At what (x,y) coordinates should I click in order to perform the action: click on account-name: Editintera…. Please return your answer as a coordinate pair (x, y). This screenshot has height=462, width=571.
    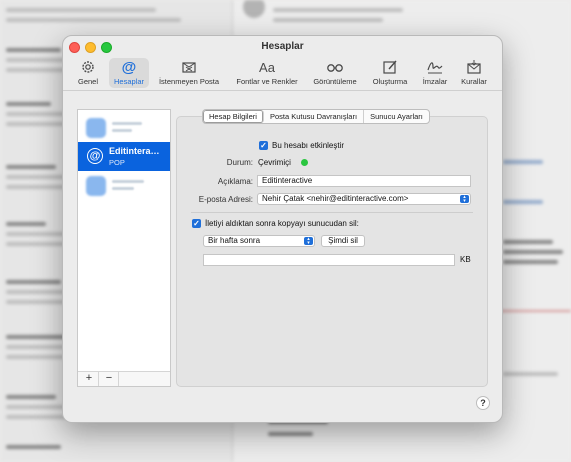
    Looking at the image, I should click on (134, 151).